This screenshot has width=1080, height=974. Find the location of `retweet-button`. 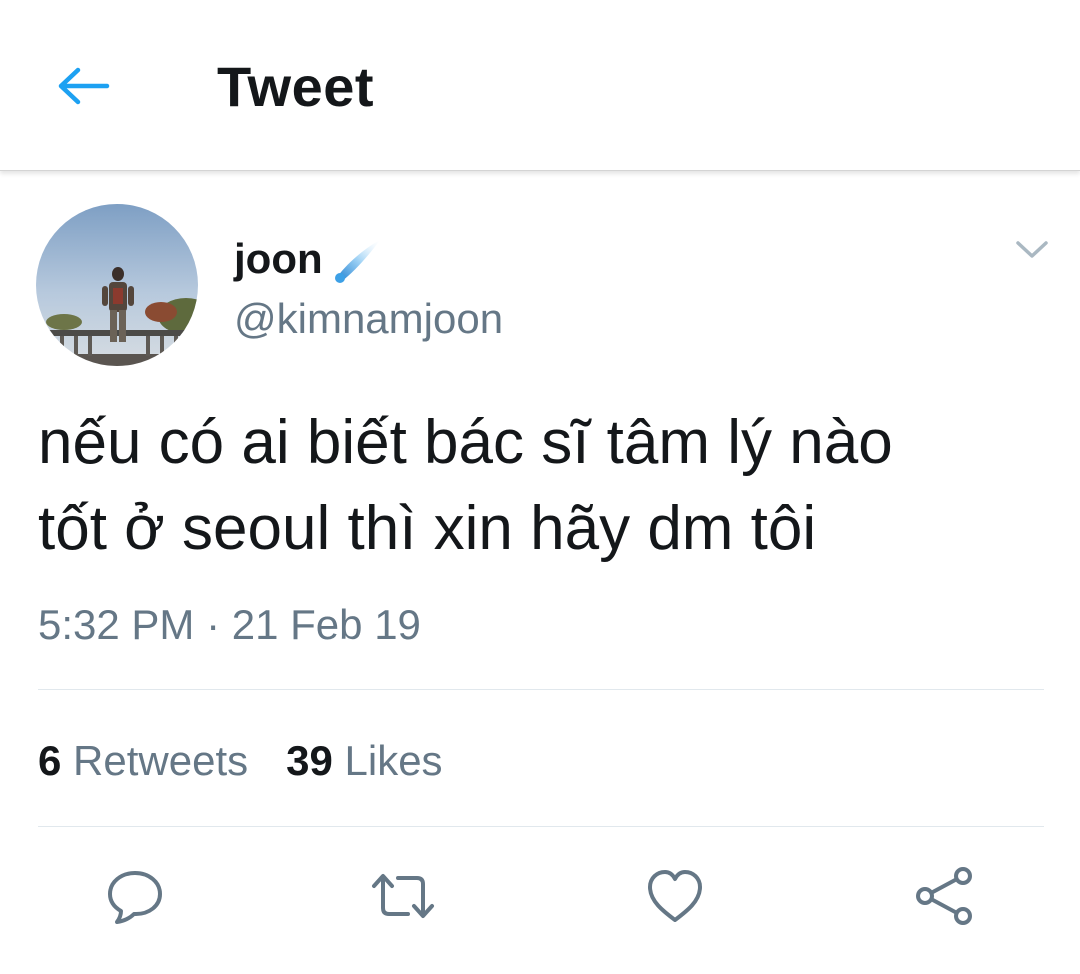

retweet-button is located at coordinates (403, 896).